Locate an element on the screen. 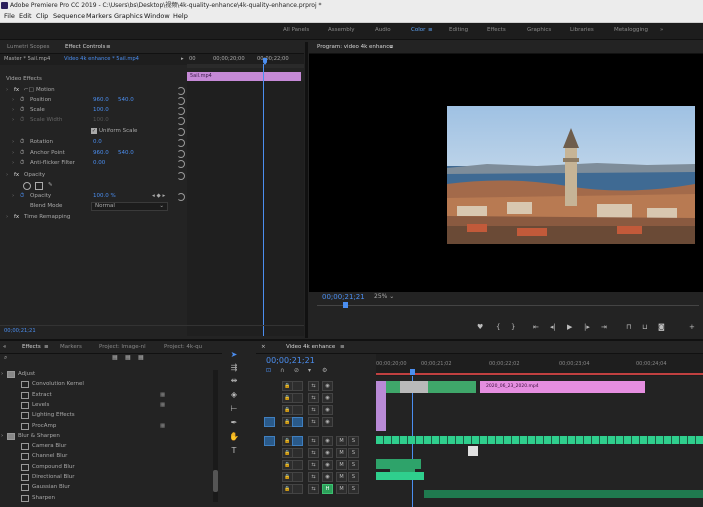 The image size is (703, 507). time-remapping-row: › fx Time Remapping is located at coordinates (93, 217).